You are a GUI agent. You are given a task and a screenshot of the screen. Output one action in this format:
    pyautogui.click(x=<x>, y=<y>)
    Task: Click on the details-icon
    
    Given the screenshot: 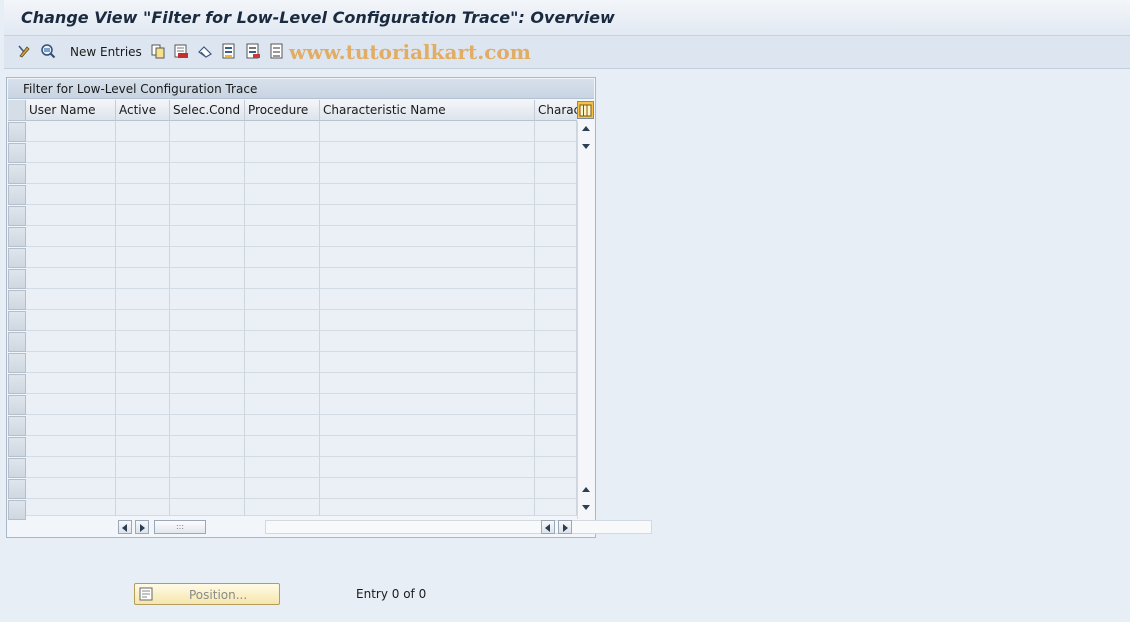 What is the action you would take?
    pyautogui.click(x=48, y=51)
    